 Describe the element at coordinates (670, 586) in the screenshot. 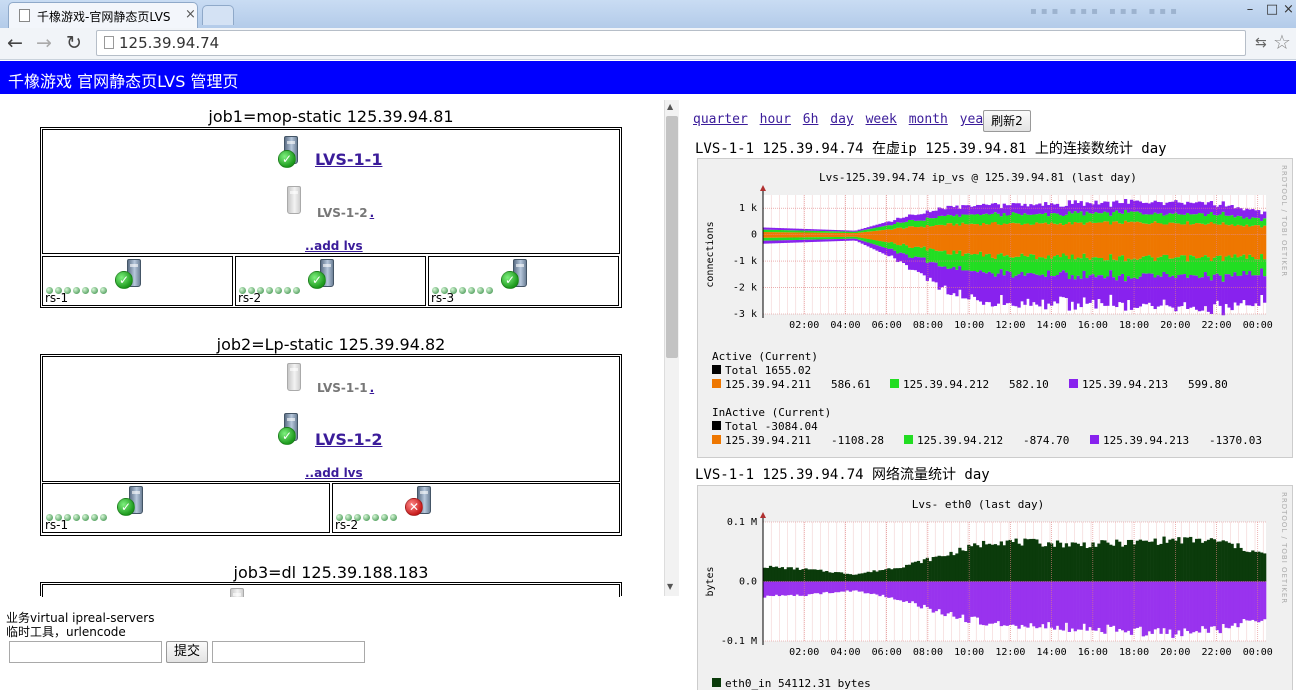

I see `scroll-down-icon: ▼` at that location.